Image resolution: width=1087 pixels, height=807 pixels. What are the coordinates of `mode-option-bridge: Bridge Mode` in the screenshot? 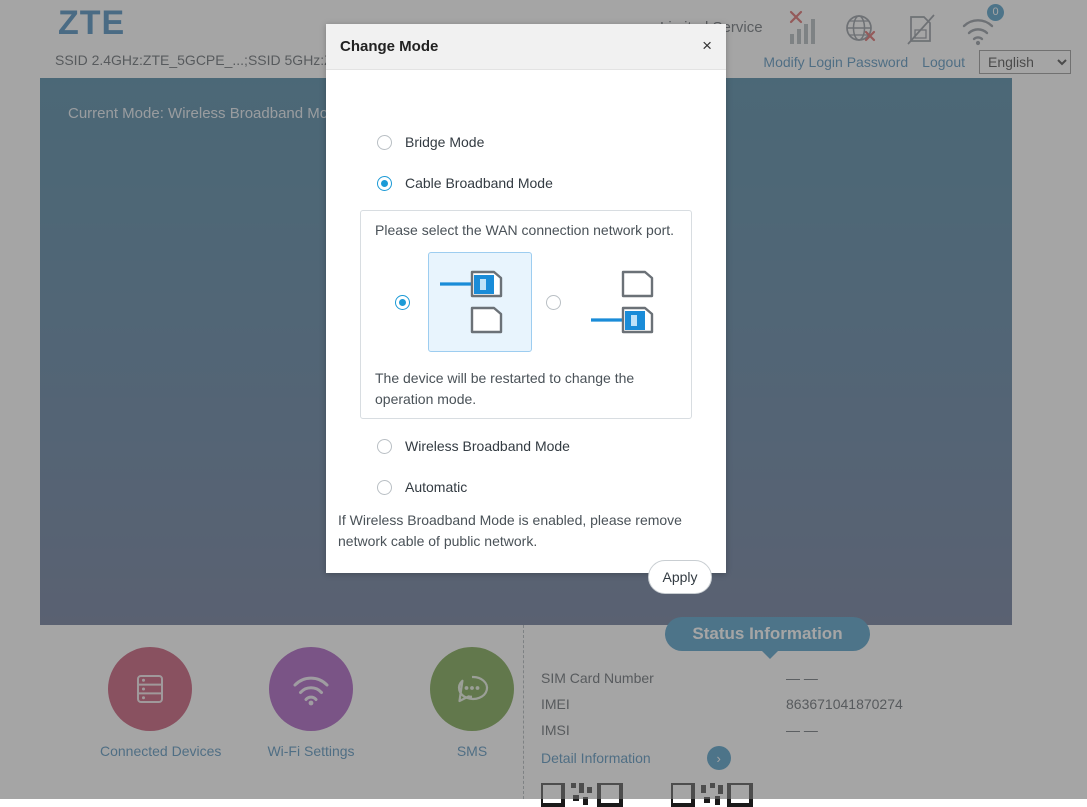 It's located at (430, 142).